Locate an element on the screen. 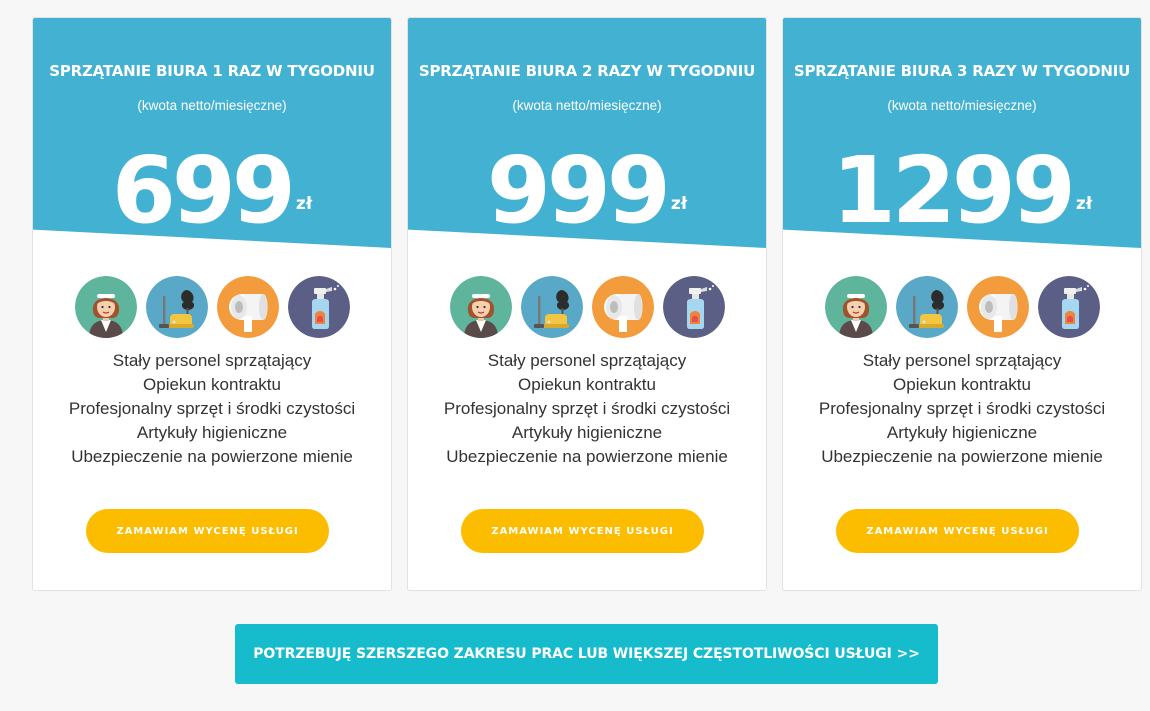 Image resolution: width=1150 pixels, height=711 pixels. card-title: SPRZĄTANIE BIURA 1 RAZ W TYGODNIU is located at coordinates (212, 71).